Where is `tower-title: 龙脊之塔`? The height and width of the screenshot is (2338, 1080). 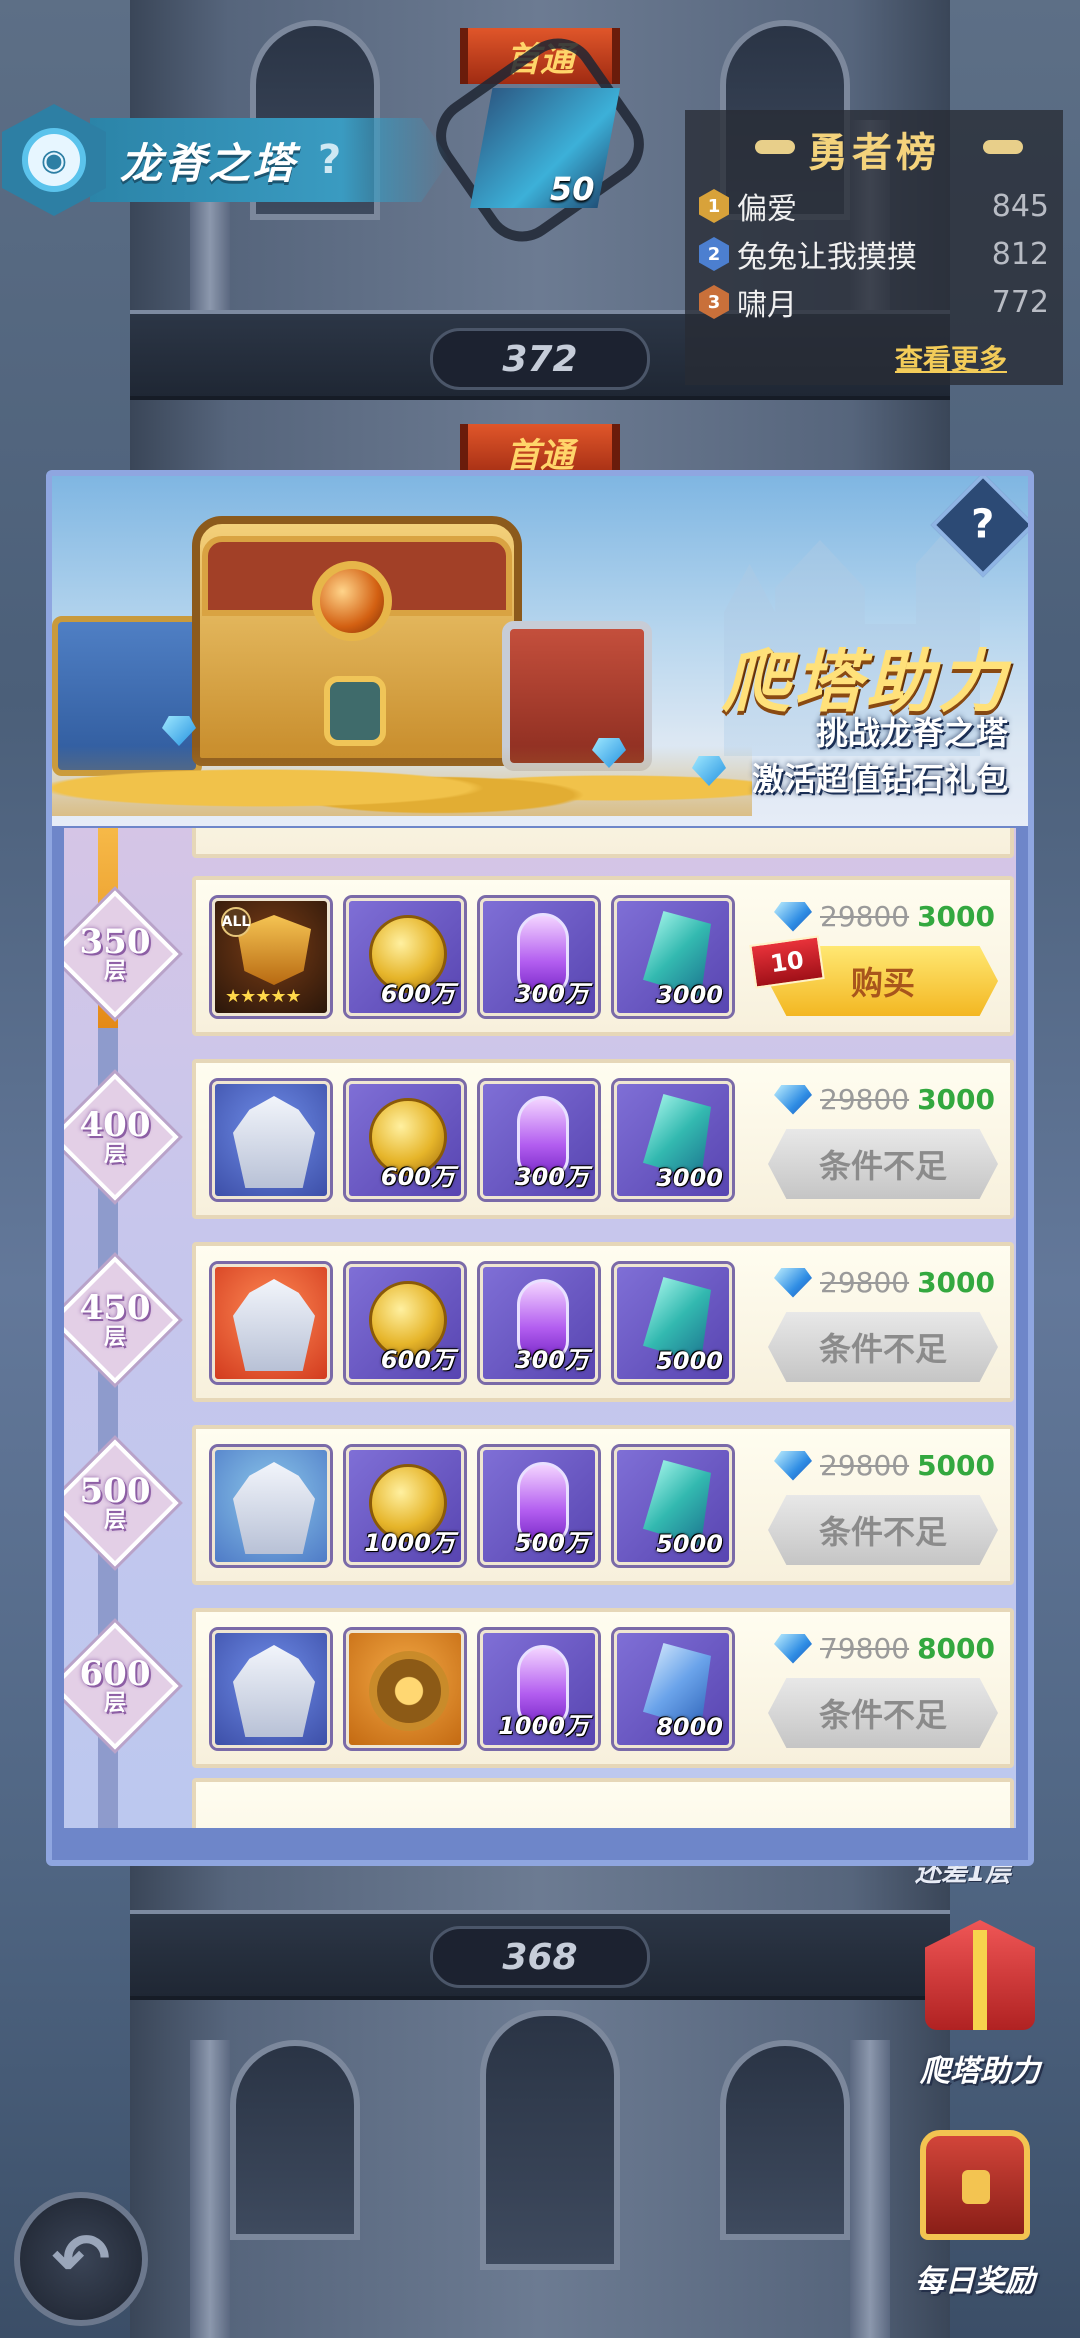
tower-title: 龙脊之塔 is located at coordinates (208, 163).